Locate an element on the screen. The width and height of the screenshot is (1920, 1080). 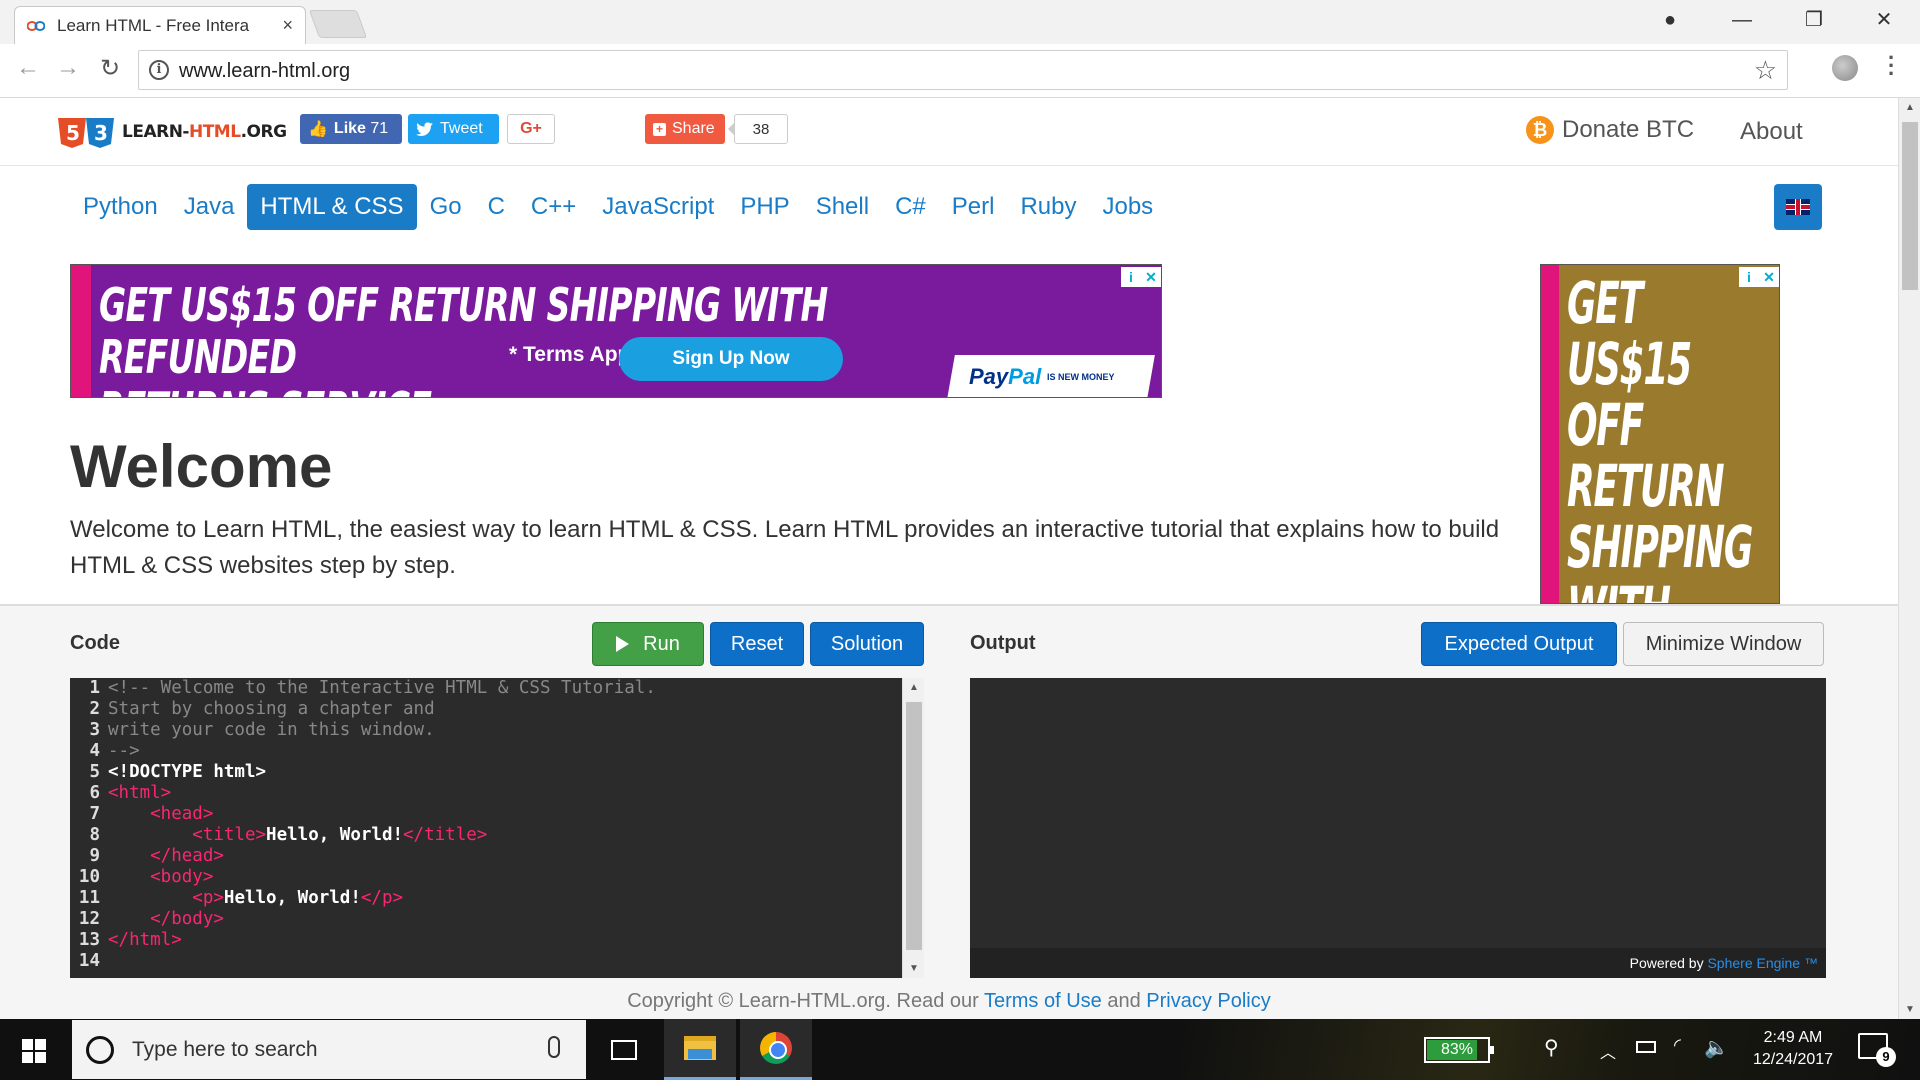
windows-start-icon is located at coordinates (34, 1051).